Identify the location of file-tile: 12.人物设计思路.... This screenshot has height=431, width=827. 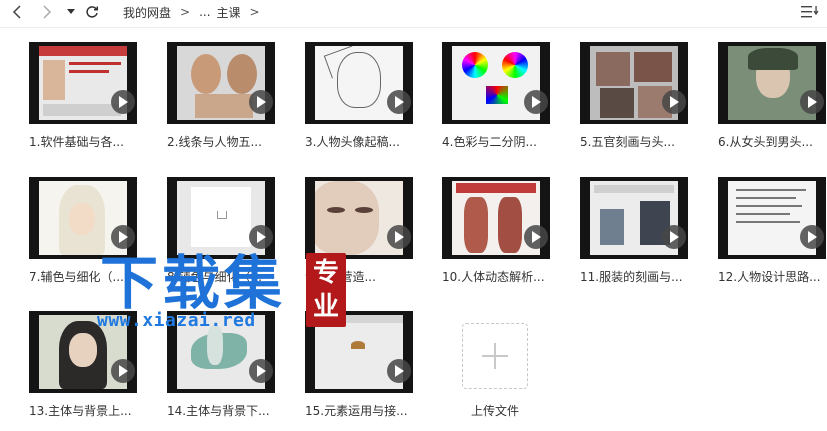
(772, 239).